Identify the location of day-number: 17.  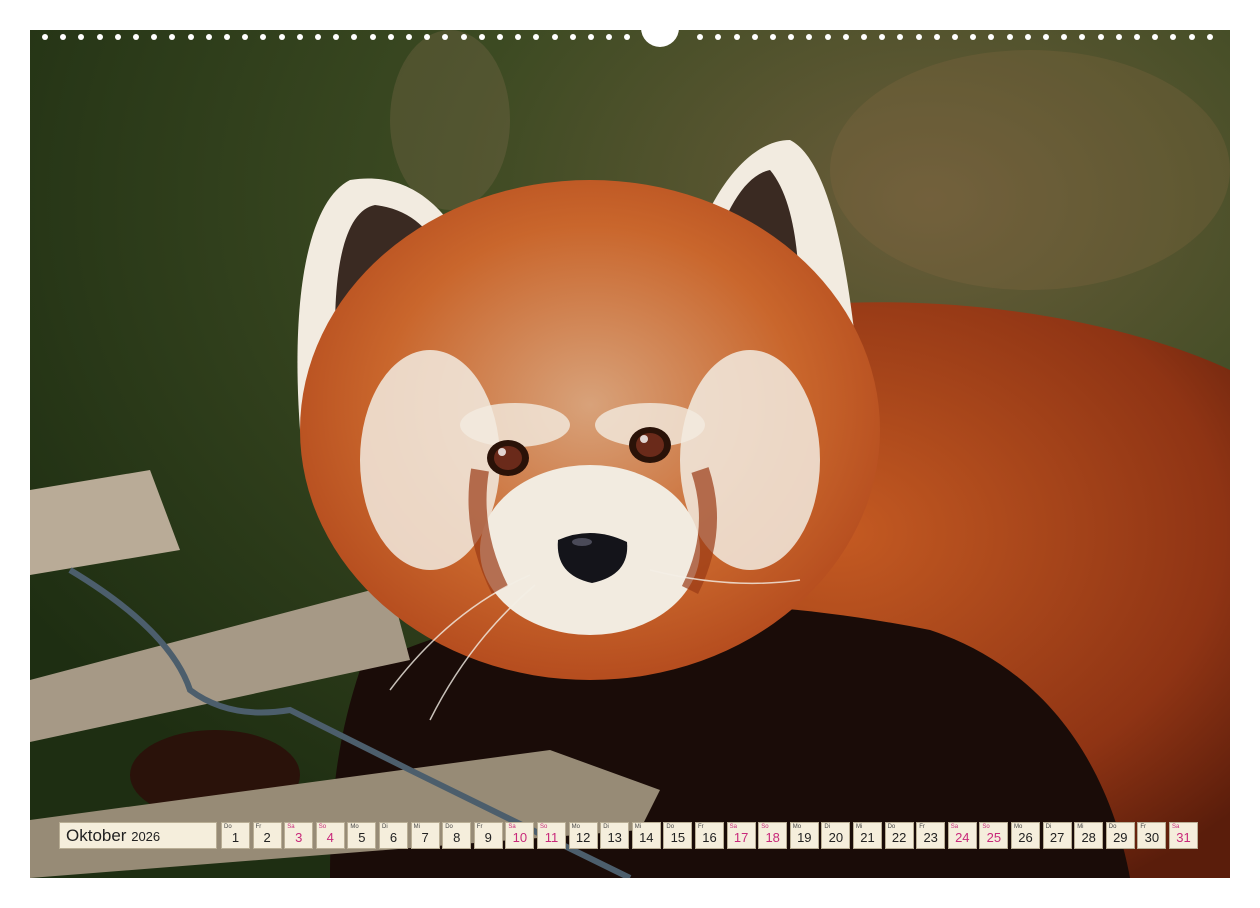
(741, 837).